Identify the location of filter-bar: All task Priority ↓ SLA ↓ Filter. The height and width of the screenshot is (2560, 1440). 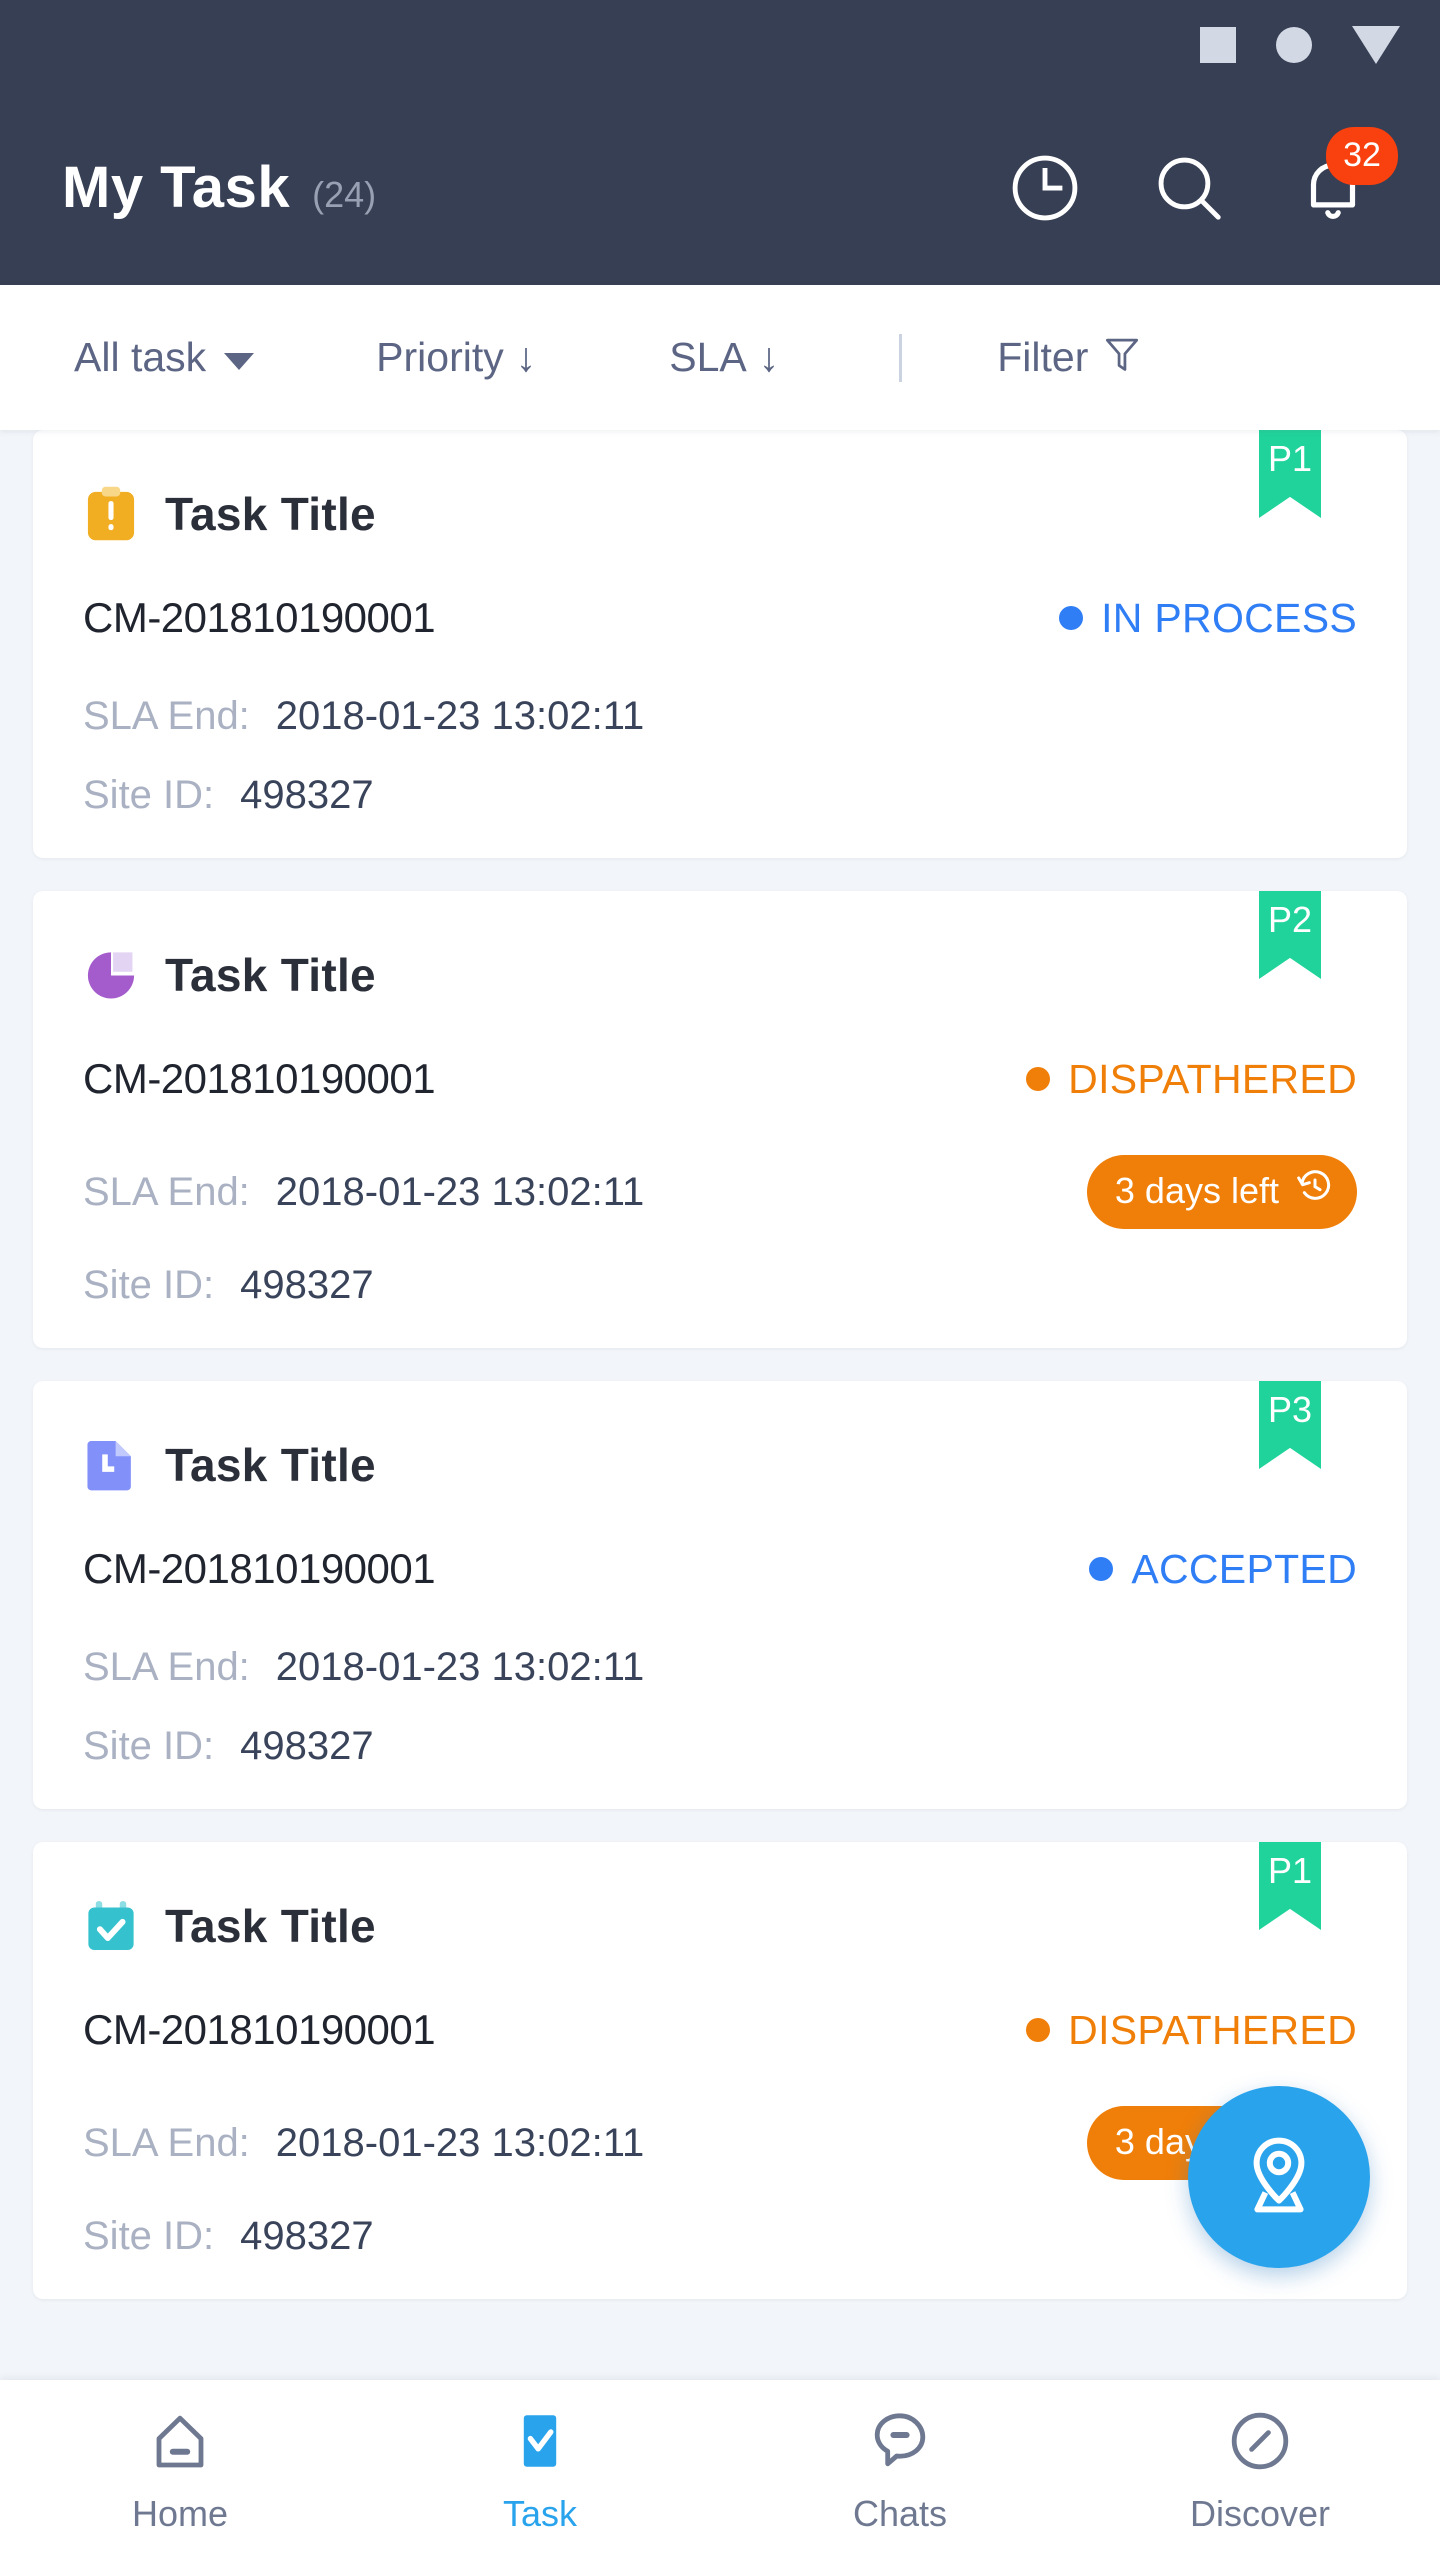
(720, 357).